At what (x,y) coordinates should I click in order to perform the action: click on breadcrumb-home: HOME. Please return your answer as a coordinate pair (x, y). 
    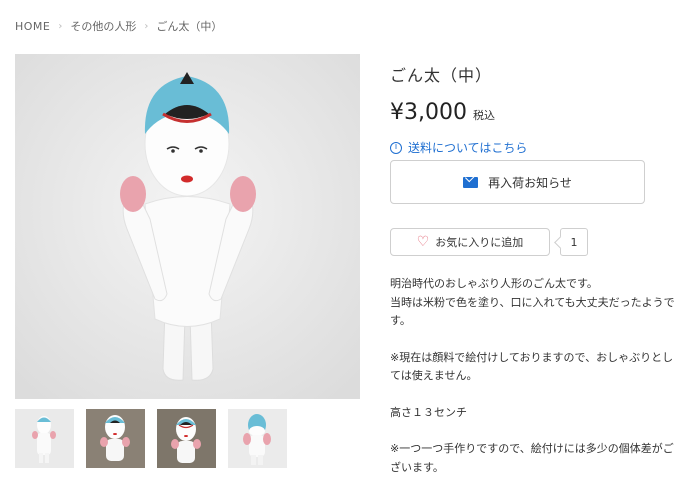
    Looking at the image, I should click on (32, 26).